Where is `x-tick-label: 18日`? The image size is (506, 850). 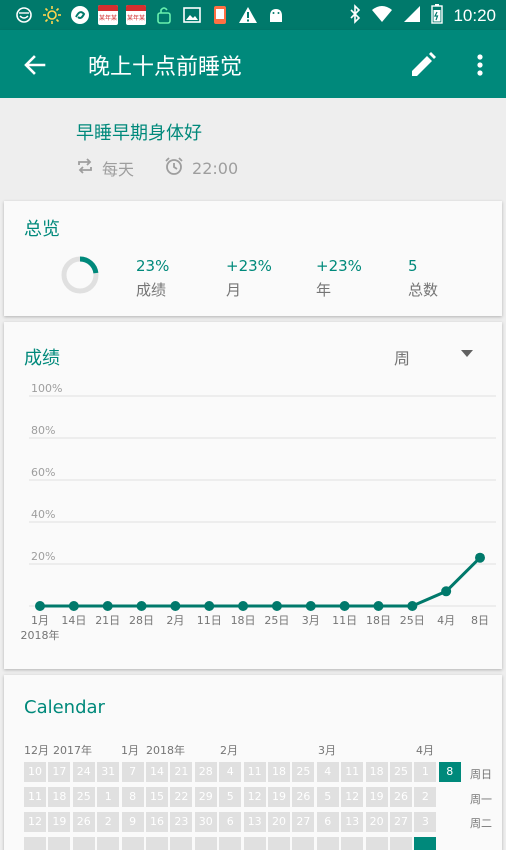
x-tick-label: 18日 is located at coordinates (243, 620).